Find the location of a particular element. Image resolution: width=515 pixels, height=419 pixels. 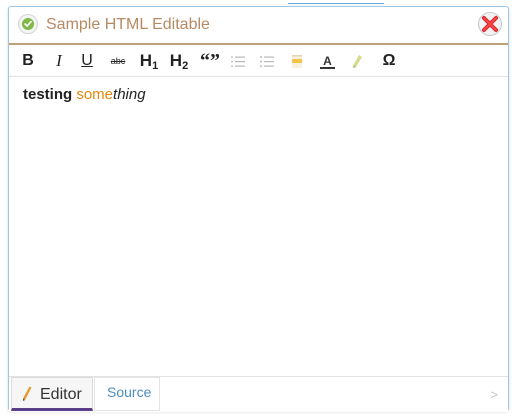

underline-button: U is located at coordinates (87, 61).